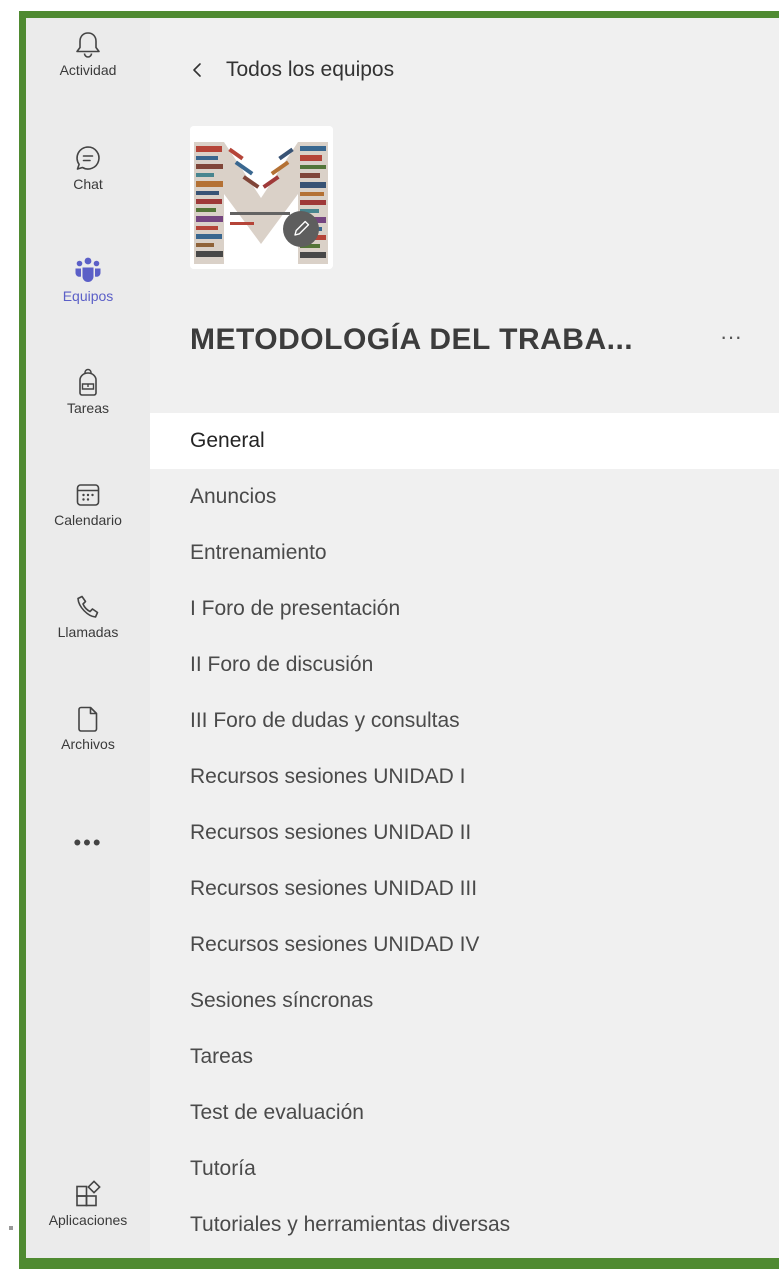 The height and width of the screenshot is (1269, 779). Describe the element at coordinates (88, 408) in the screenshot. I see `rail-label: Tareas` at that location.